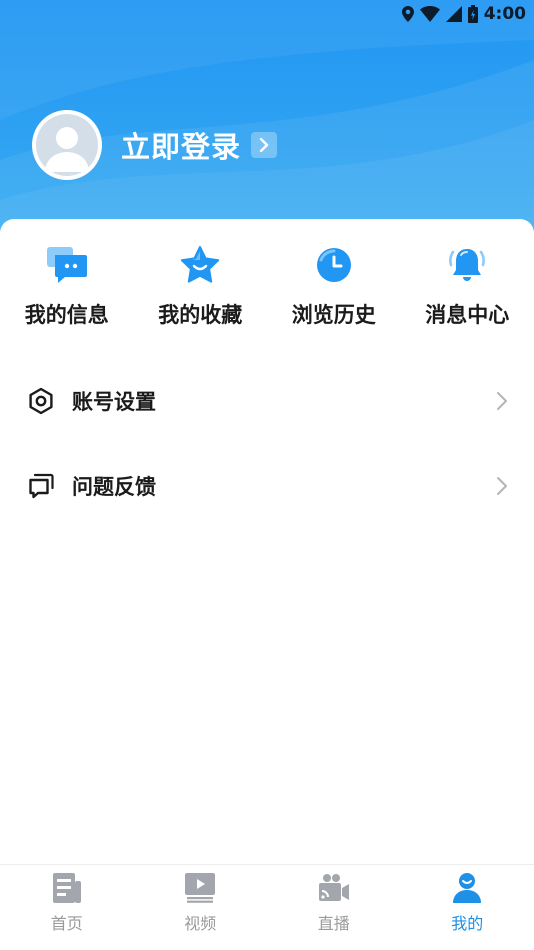 Image resolution: width=534 pixels, height=950 pixels. Describe the element at coordinates (334, 265) in the screenshot. I see `clock-icon` at that location.